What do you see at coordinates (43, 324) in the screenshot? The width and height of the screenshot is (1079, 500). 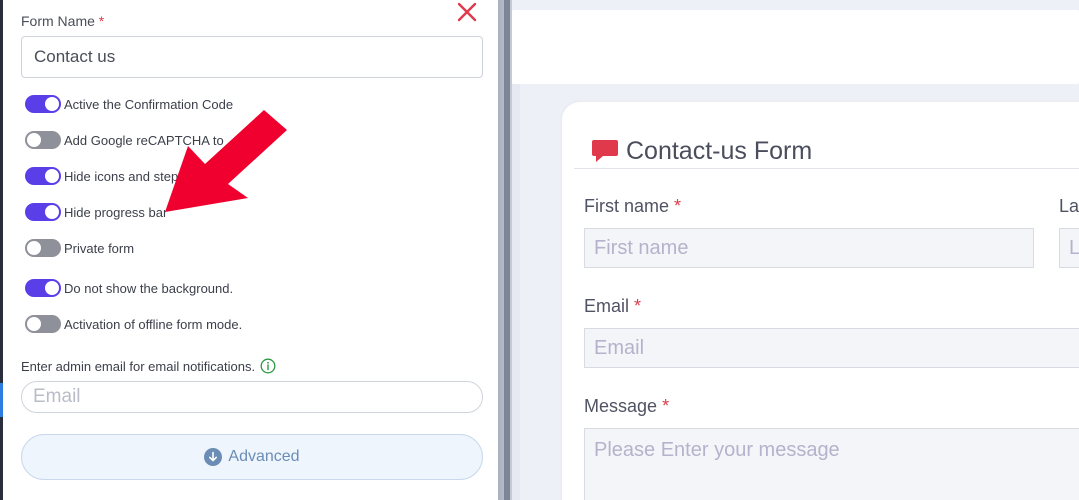 I see `offline-mode-toggle` at bounding box center [43, 324].